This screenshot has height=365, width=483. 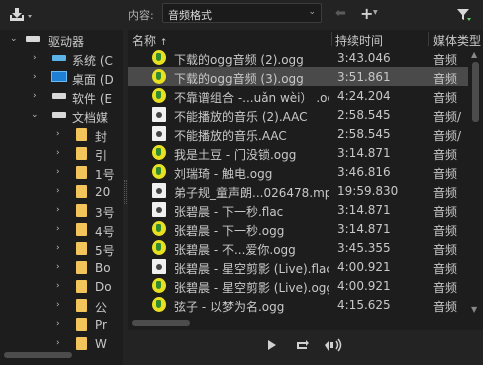 I want to click on tree-item-folder: › 封, so click(x=61, y=134).